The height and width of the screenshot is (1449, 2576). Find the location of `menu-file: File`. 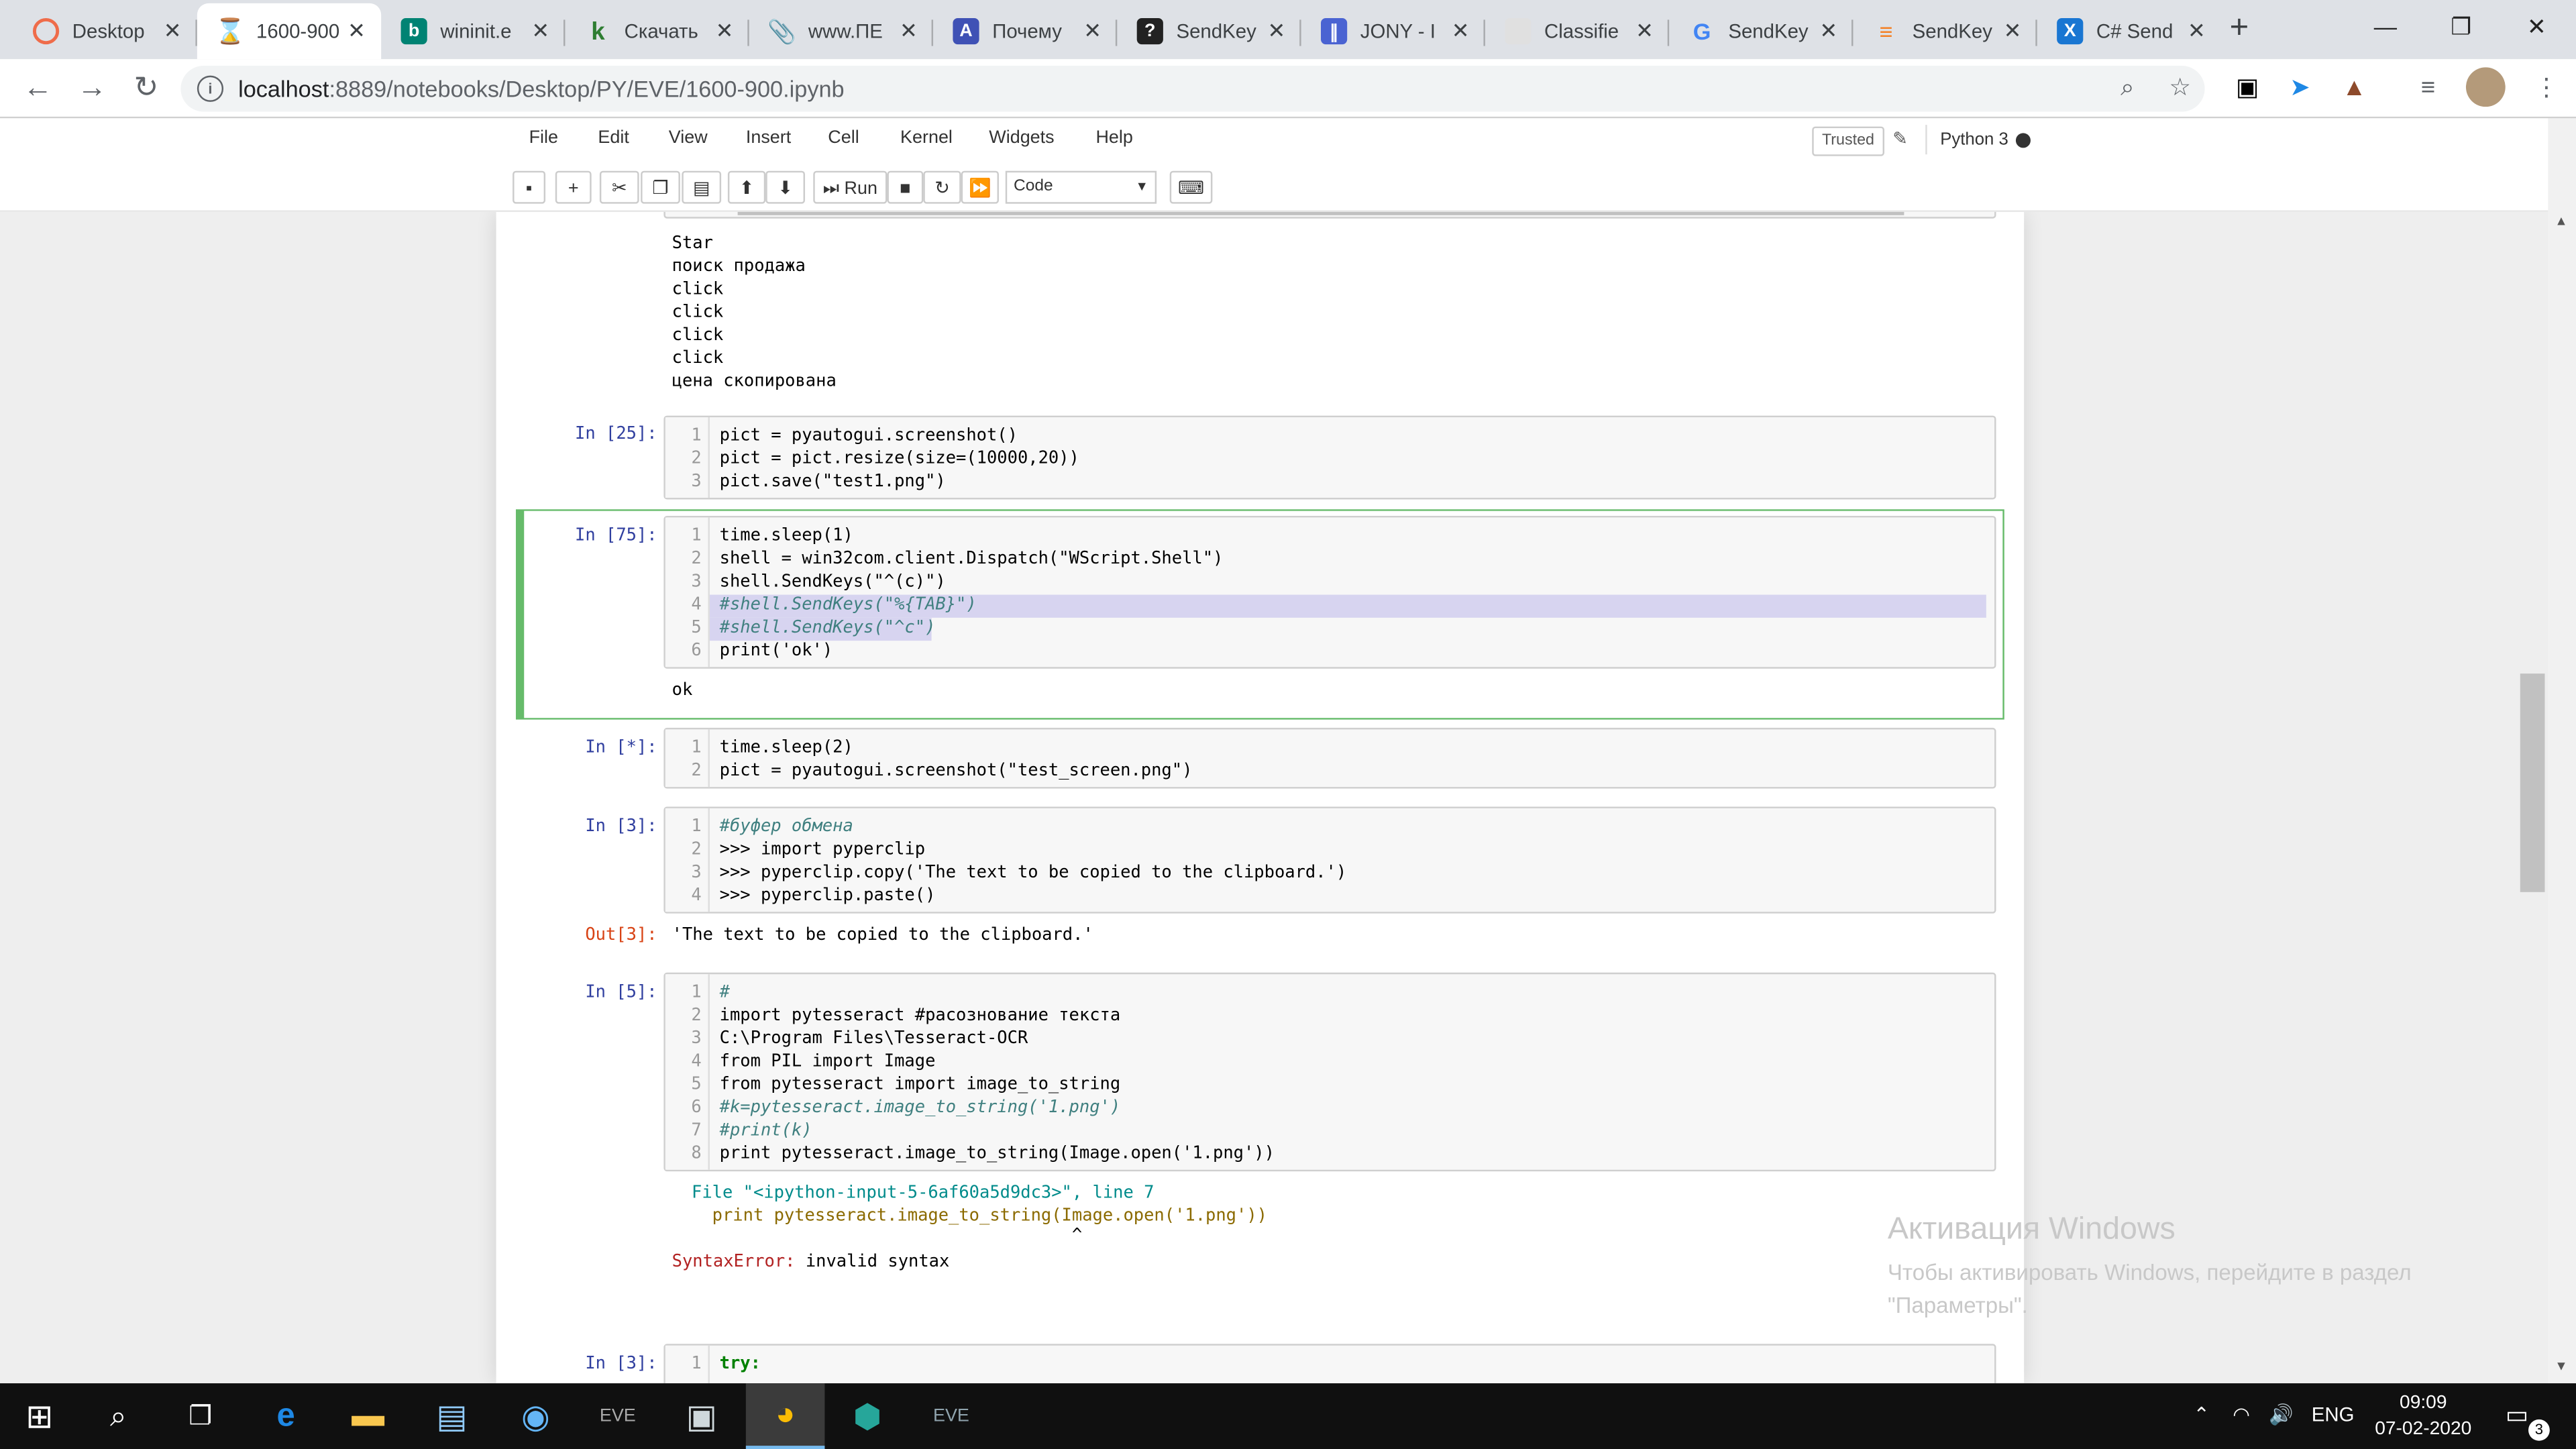

menu-file: File is located at coordinates (543, 138).